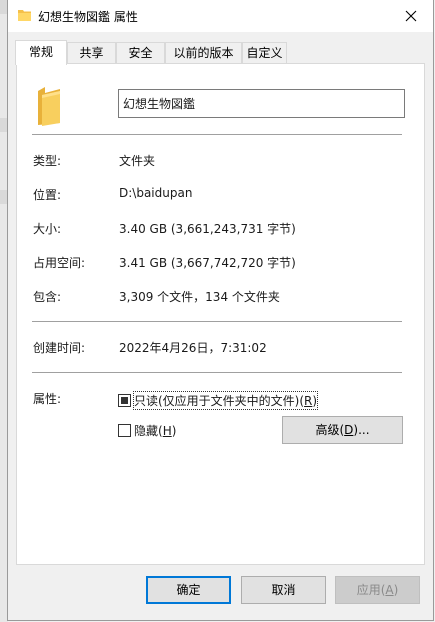 The height and width of the screenshot is (622, 435). What do you see at coordinates (88, 17) in the screenshot?
I see `window-title: 幻想生物図鑑 属性` at bounding box center [88, 17].